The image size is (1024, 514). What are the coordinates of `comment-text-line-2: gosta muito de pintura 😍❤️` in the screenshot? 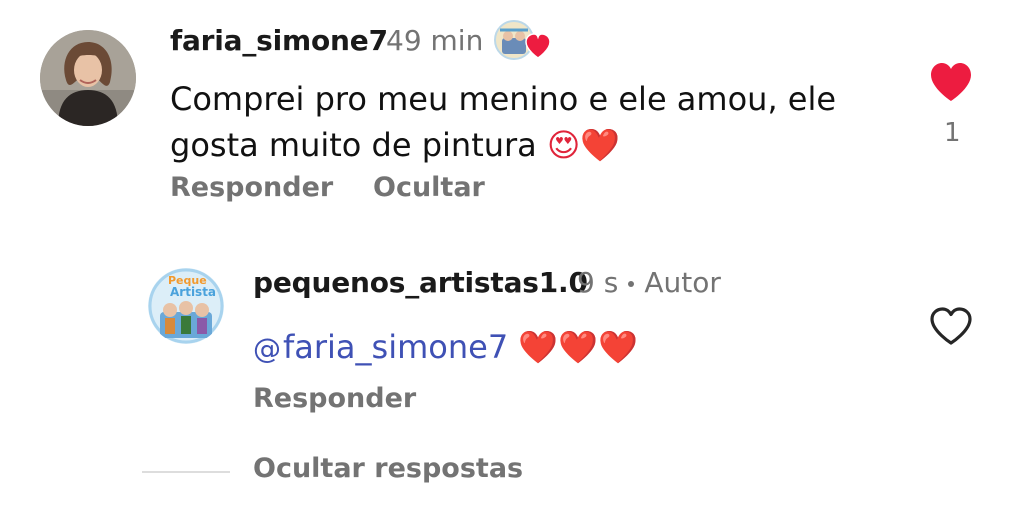 It's located at (530, 145).